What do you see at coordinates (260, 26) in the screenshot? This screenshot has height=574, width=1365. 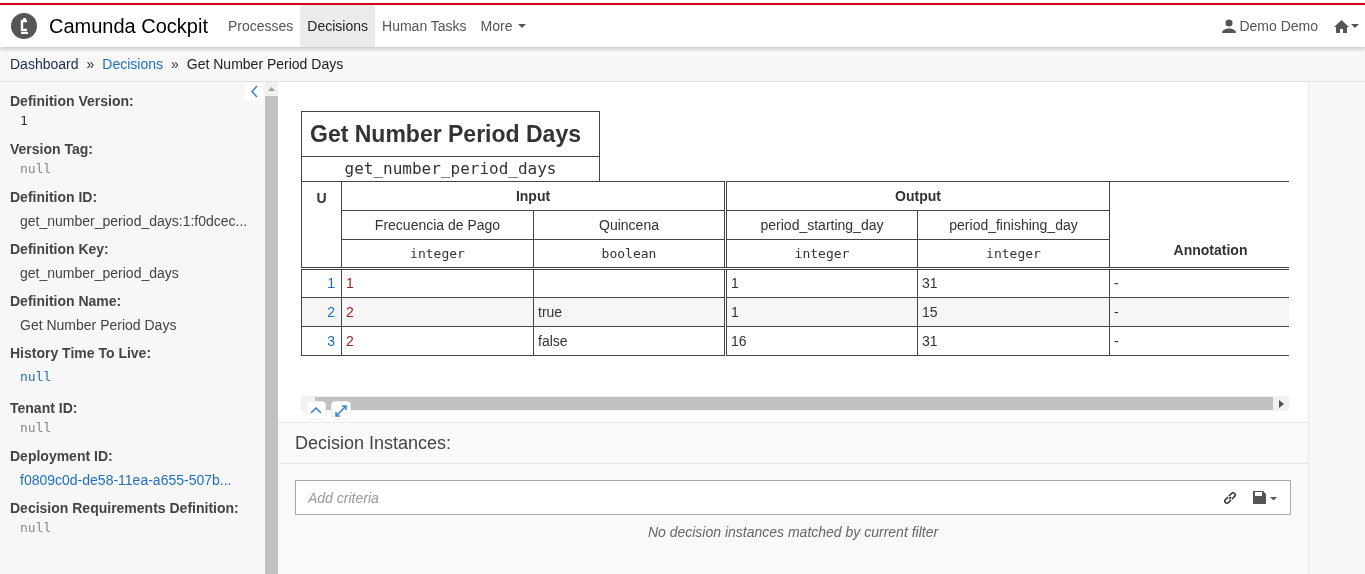 I see `nav-tab: Processes` at bounding box center [260, 26].